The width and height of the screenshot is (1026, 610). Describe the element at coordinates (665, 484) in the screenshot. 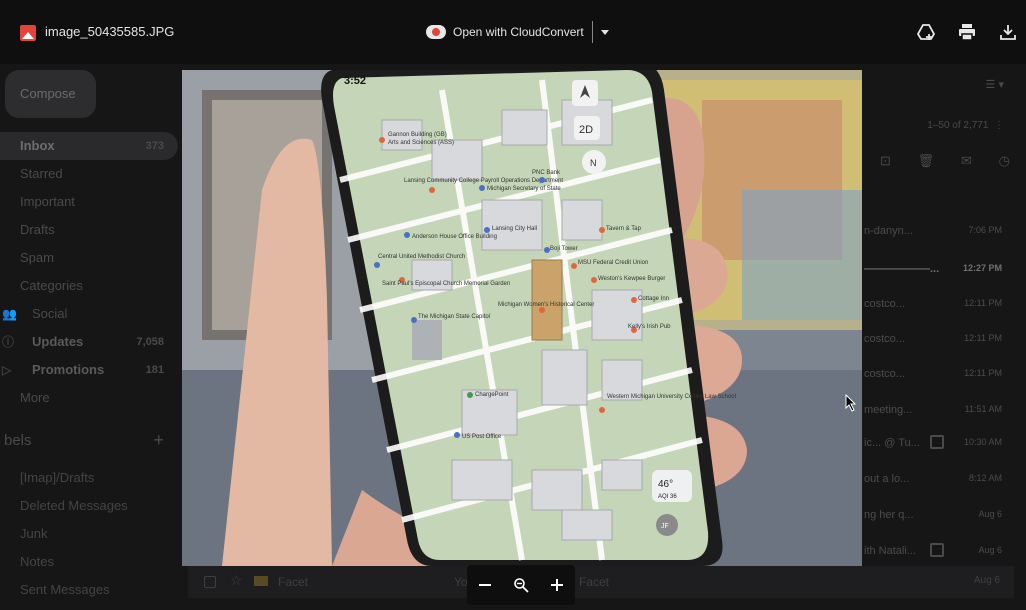

I see `weather-temp: 46°` at that location.